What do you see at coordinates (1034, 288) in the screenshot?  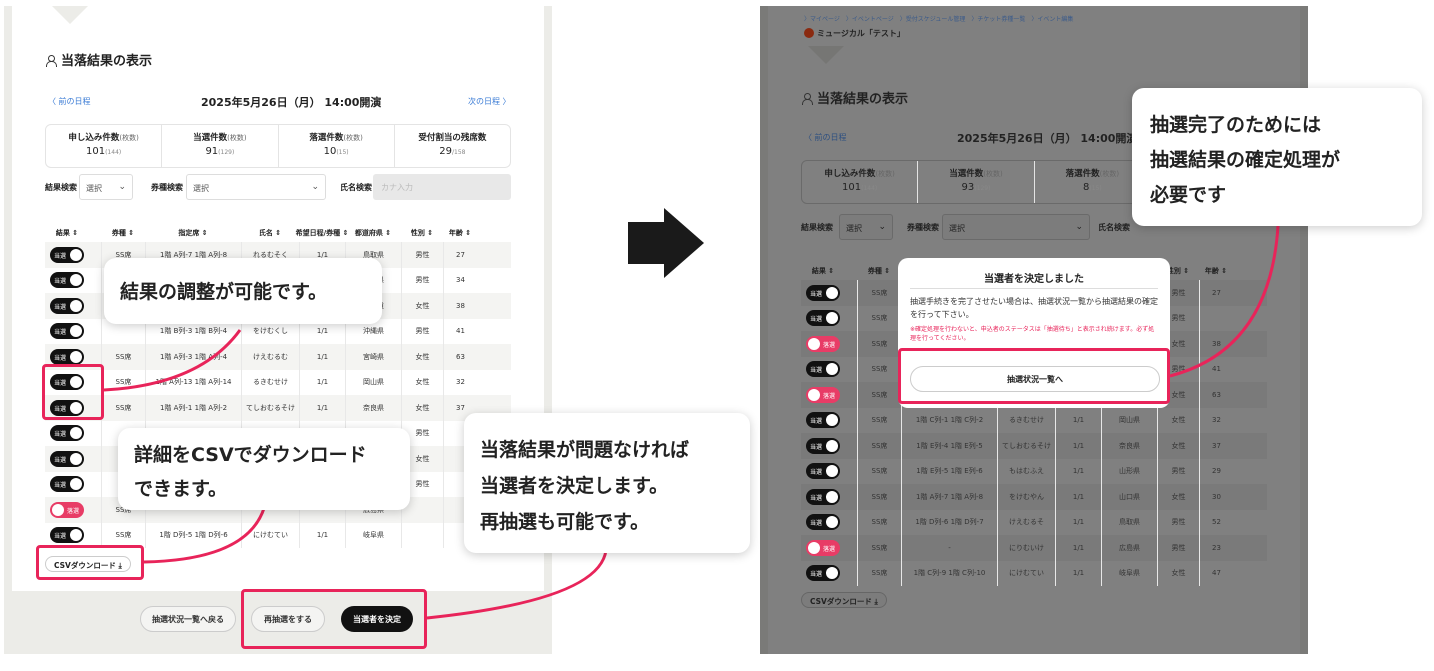 I see `modal-divider` at bounding box center [1034, 288].